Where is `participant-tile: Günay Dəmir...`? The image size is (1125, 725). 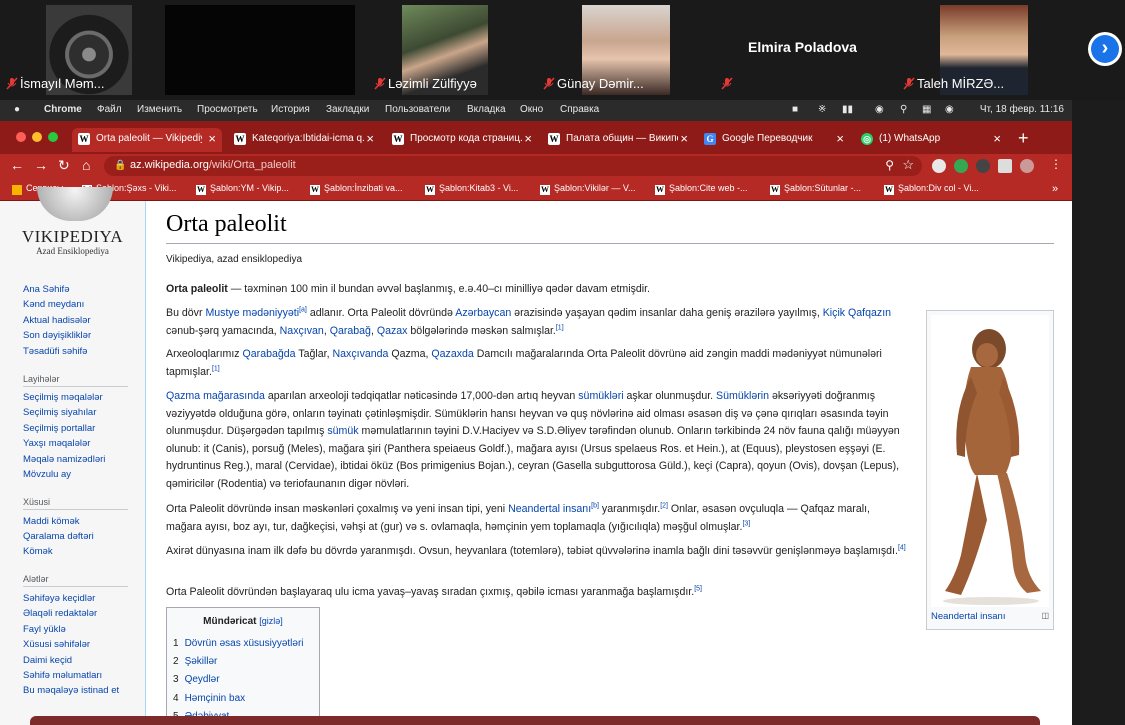 participant-tile: Günay Dəmir... is located at coordinates (622, 50).